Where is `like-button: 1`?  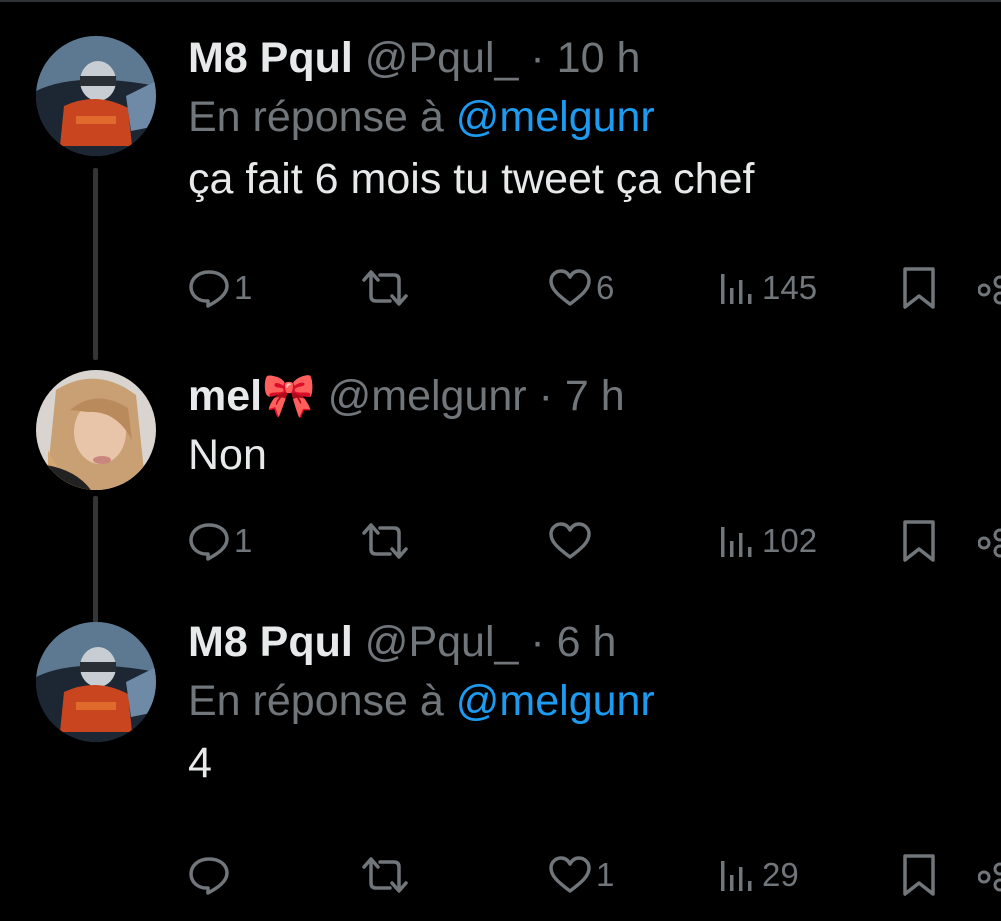
like-button: 1 is located at coordinates (581, 875).